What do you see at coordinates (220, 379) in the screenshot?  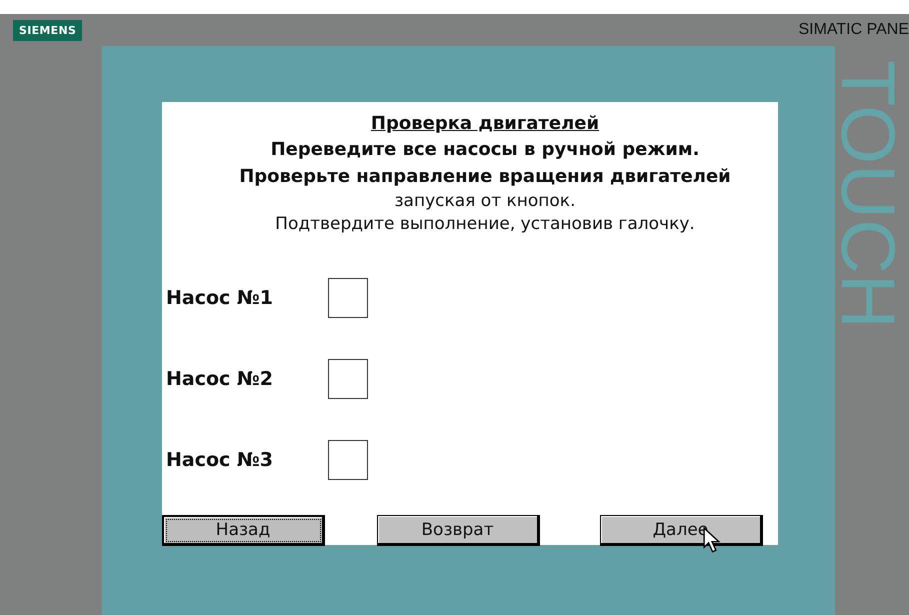 I see `pump-label: Насос №2` at bounding box center [220, 379].